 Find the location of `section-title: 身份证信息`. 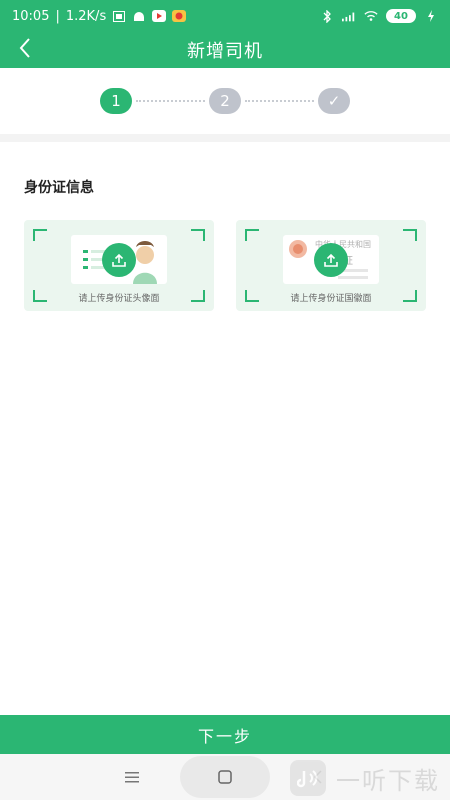

section-title: 身份证信息 is located at coordinates (59, 188).